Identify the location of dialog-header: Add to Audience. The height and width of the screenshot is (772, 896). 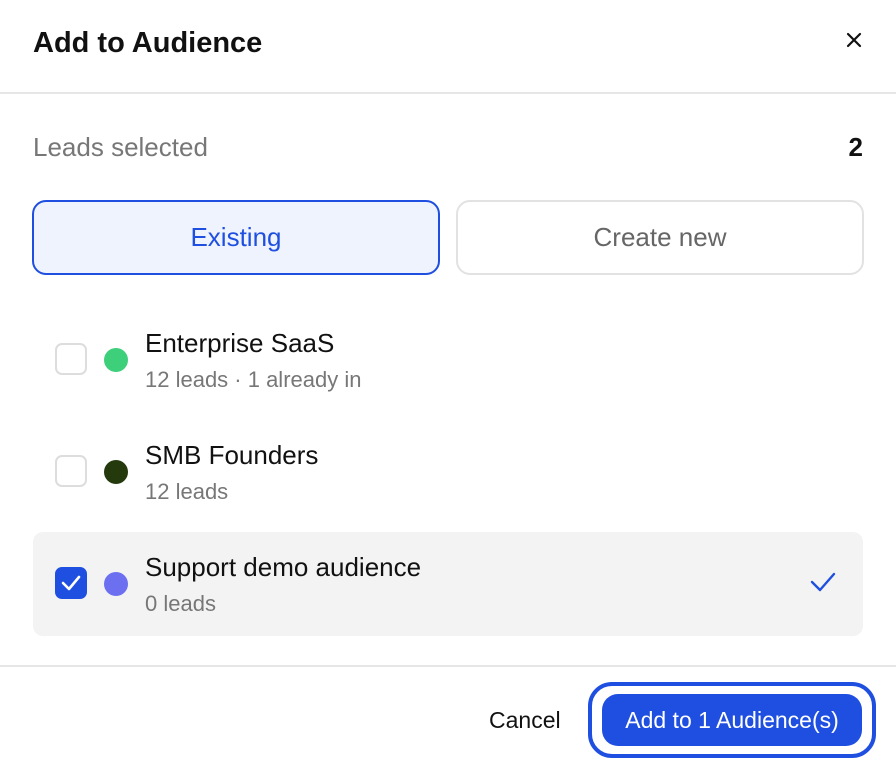
(448, 47).